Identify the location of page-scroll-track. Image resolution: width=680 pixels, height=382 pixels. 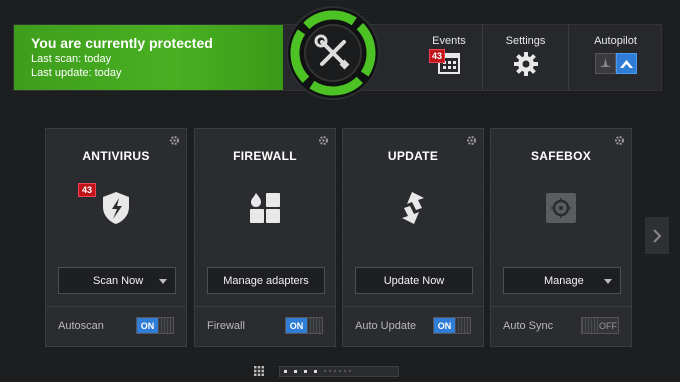
(339, 371).